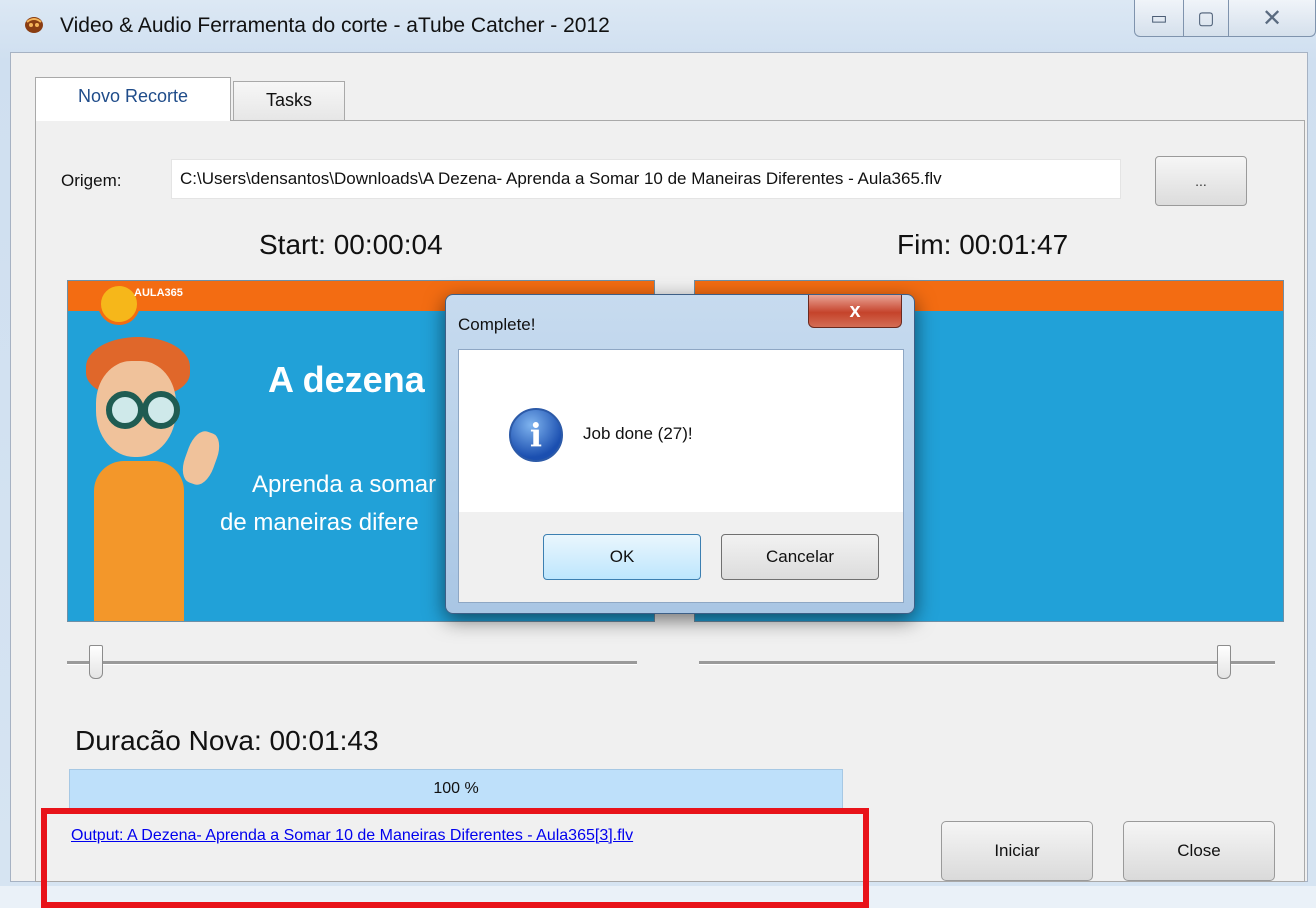 The width and height of the screenshot is (1316, 908). Describe the element at coordinates (319, 522) in the screenshot. I see `video-subtitle-line2: de maneiras difere` at that location.